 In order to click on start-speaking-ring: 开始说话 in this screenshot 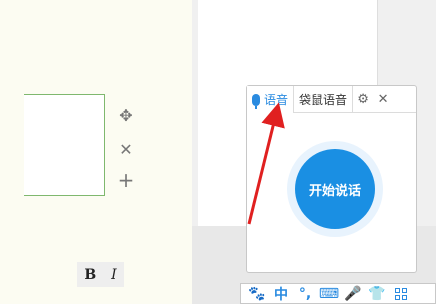, I will do `click(335, 189)`.